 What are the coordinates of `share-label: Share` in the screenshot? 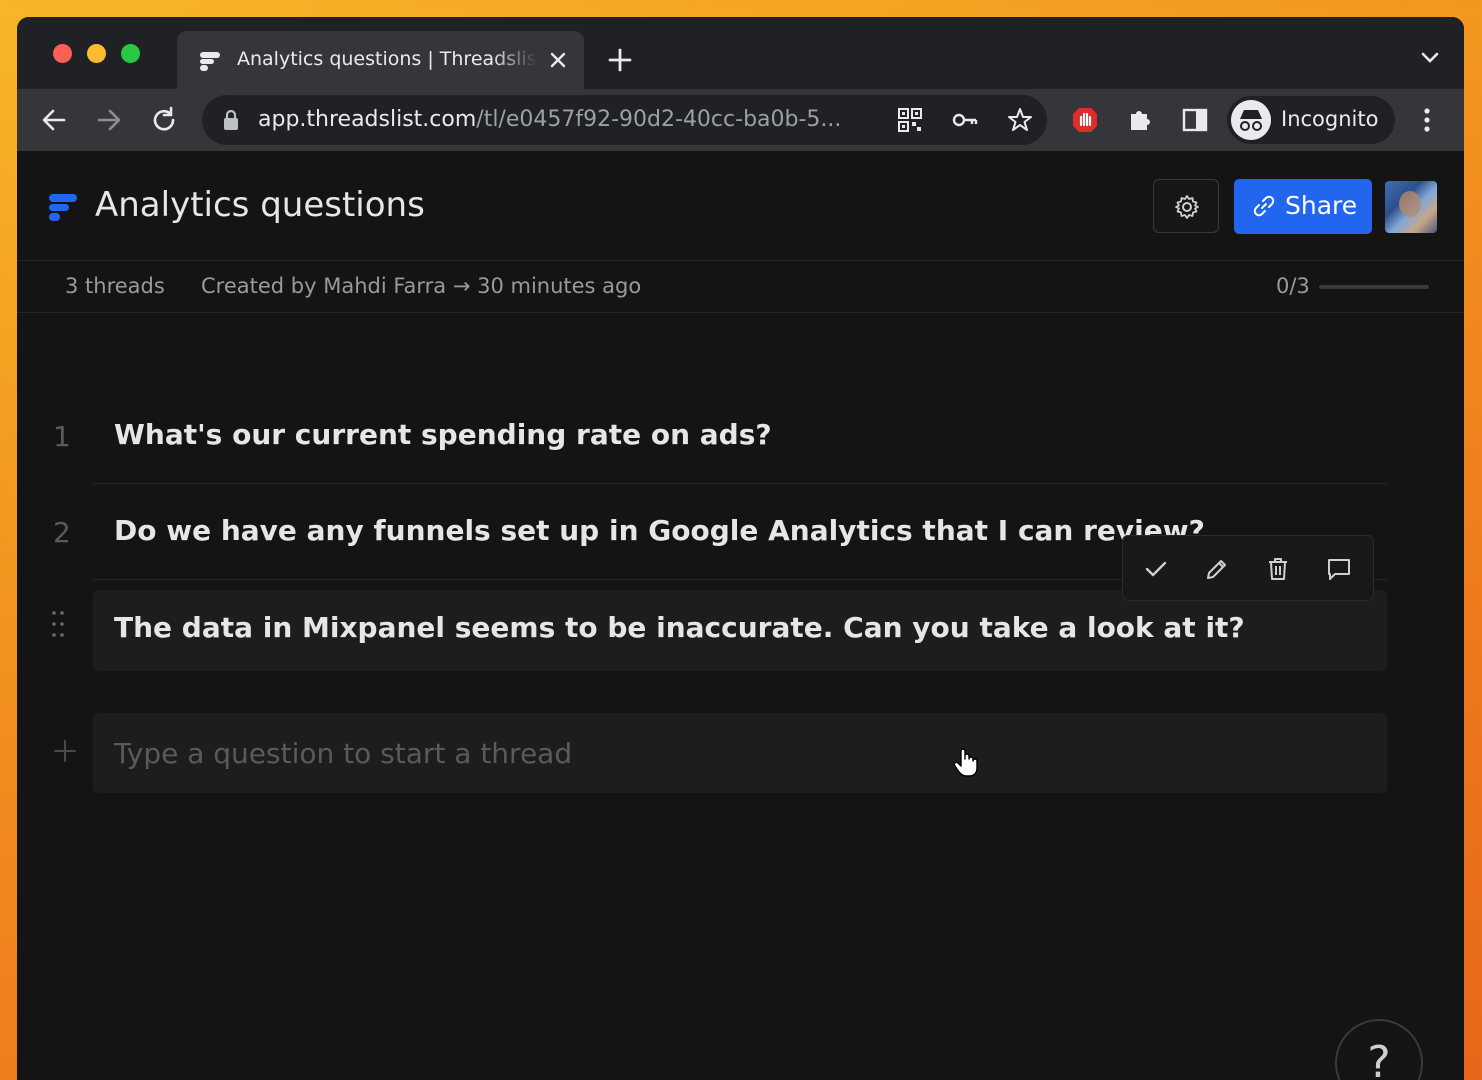 It's located at (1321, 205).